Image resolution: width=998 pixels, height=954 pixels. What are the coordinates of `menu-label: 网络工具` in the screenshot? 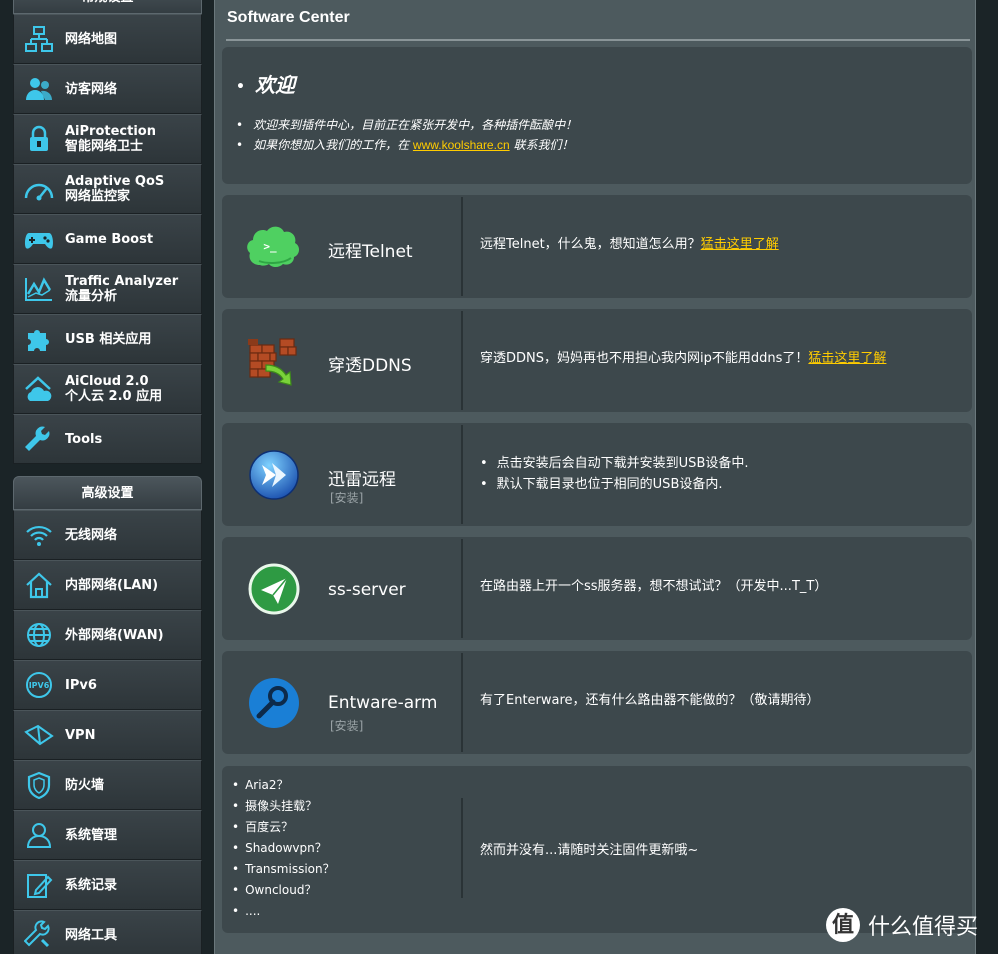 It's located at (91, 935).